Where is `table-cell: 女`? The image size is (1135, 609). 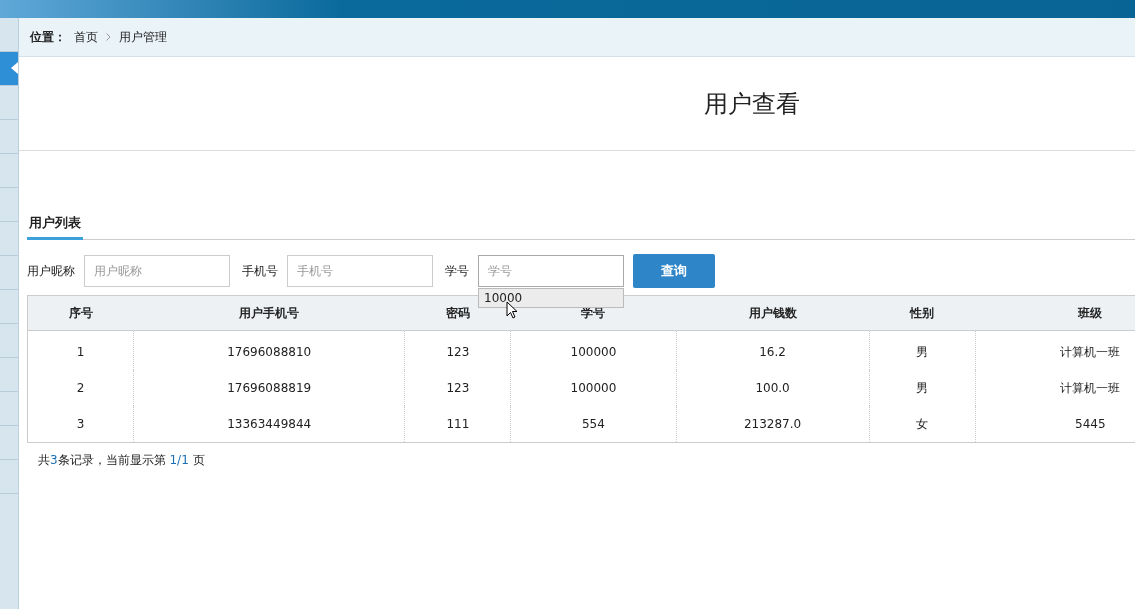
table-cell: 女 is located at coordinates (922, 424).